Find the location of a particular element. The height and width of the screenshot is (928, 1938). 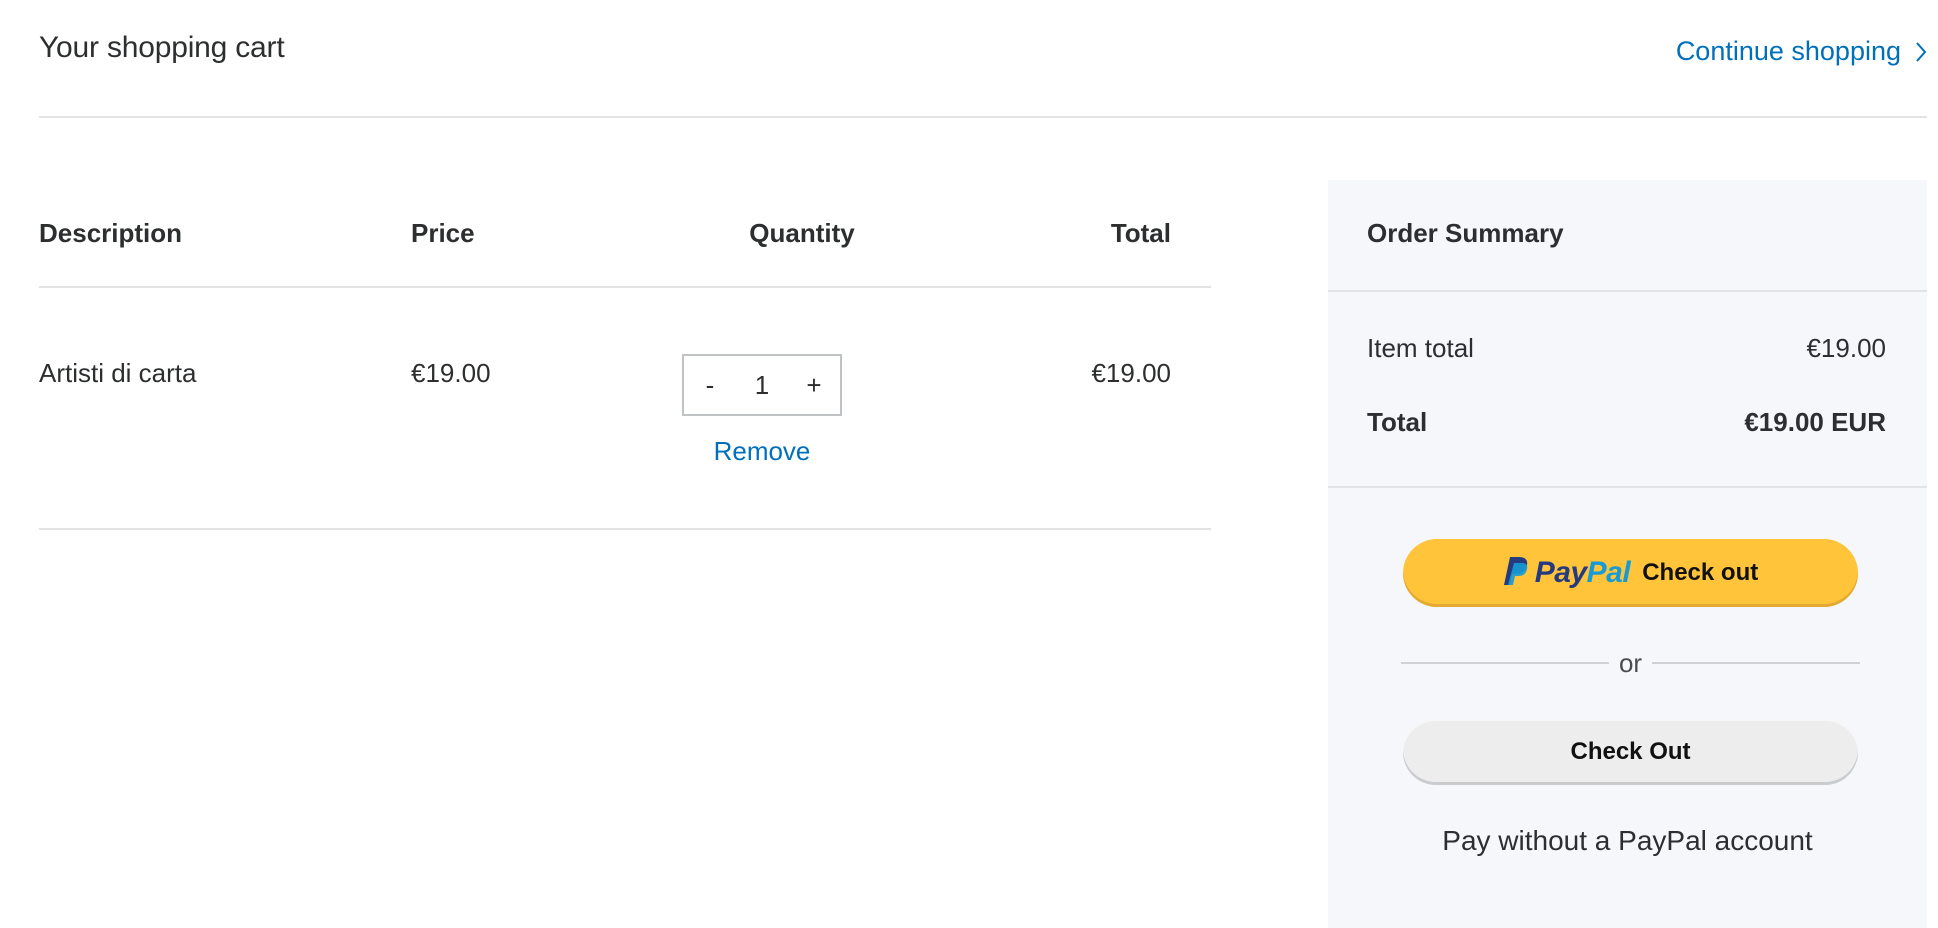

column-header-quantity: Quantity is located at coordinates (802, 233).